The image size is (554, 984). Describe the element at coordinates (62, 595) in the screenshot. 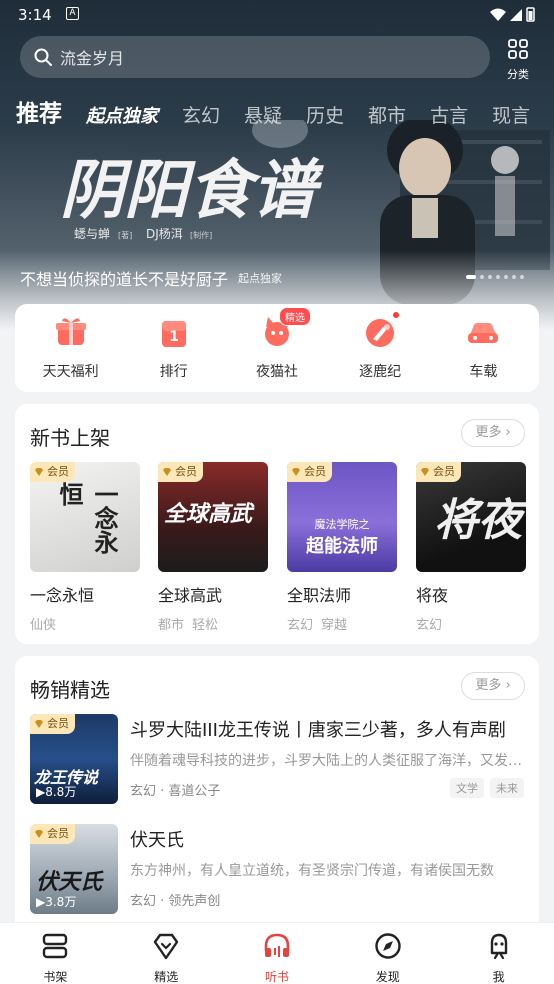

I see `book-name: 一念永恒` at that location.